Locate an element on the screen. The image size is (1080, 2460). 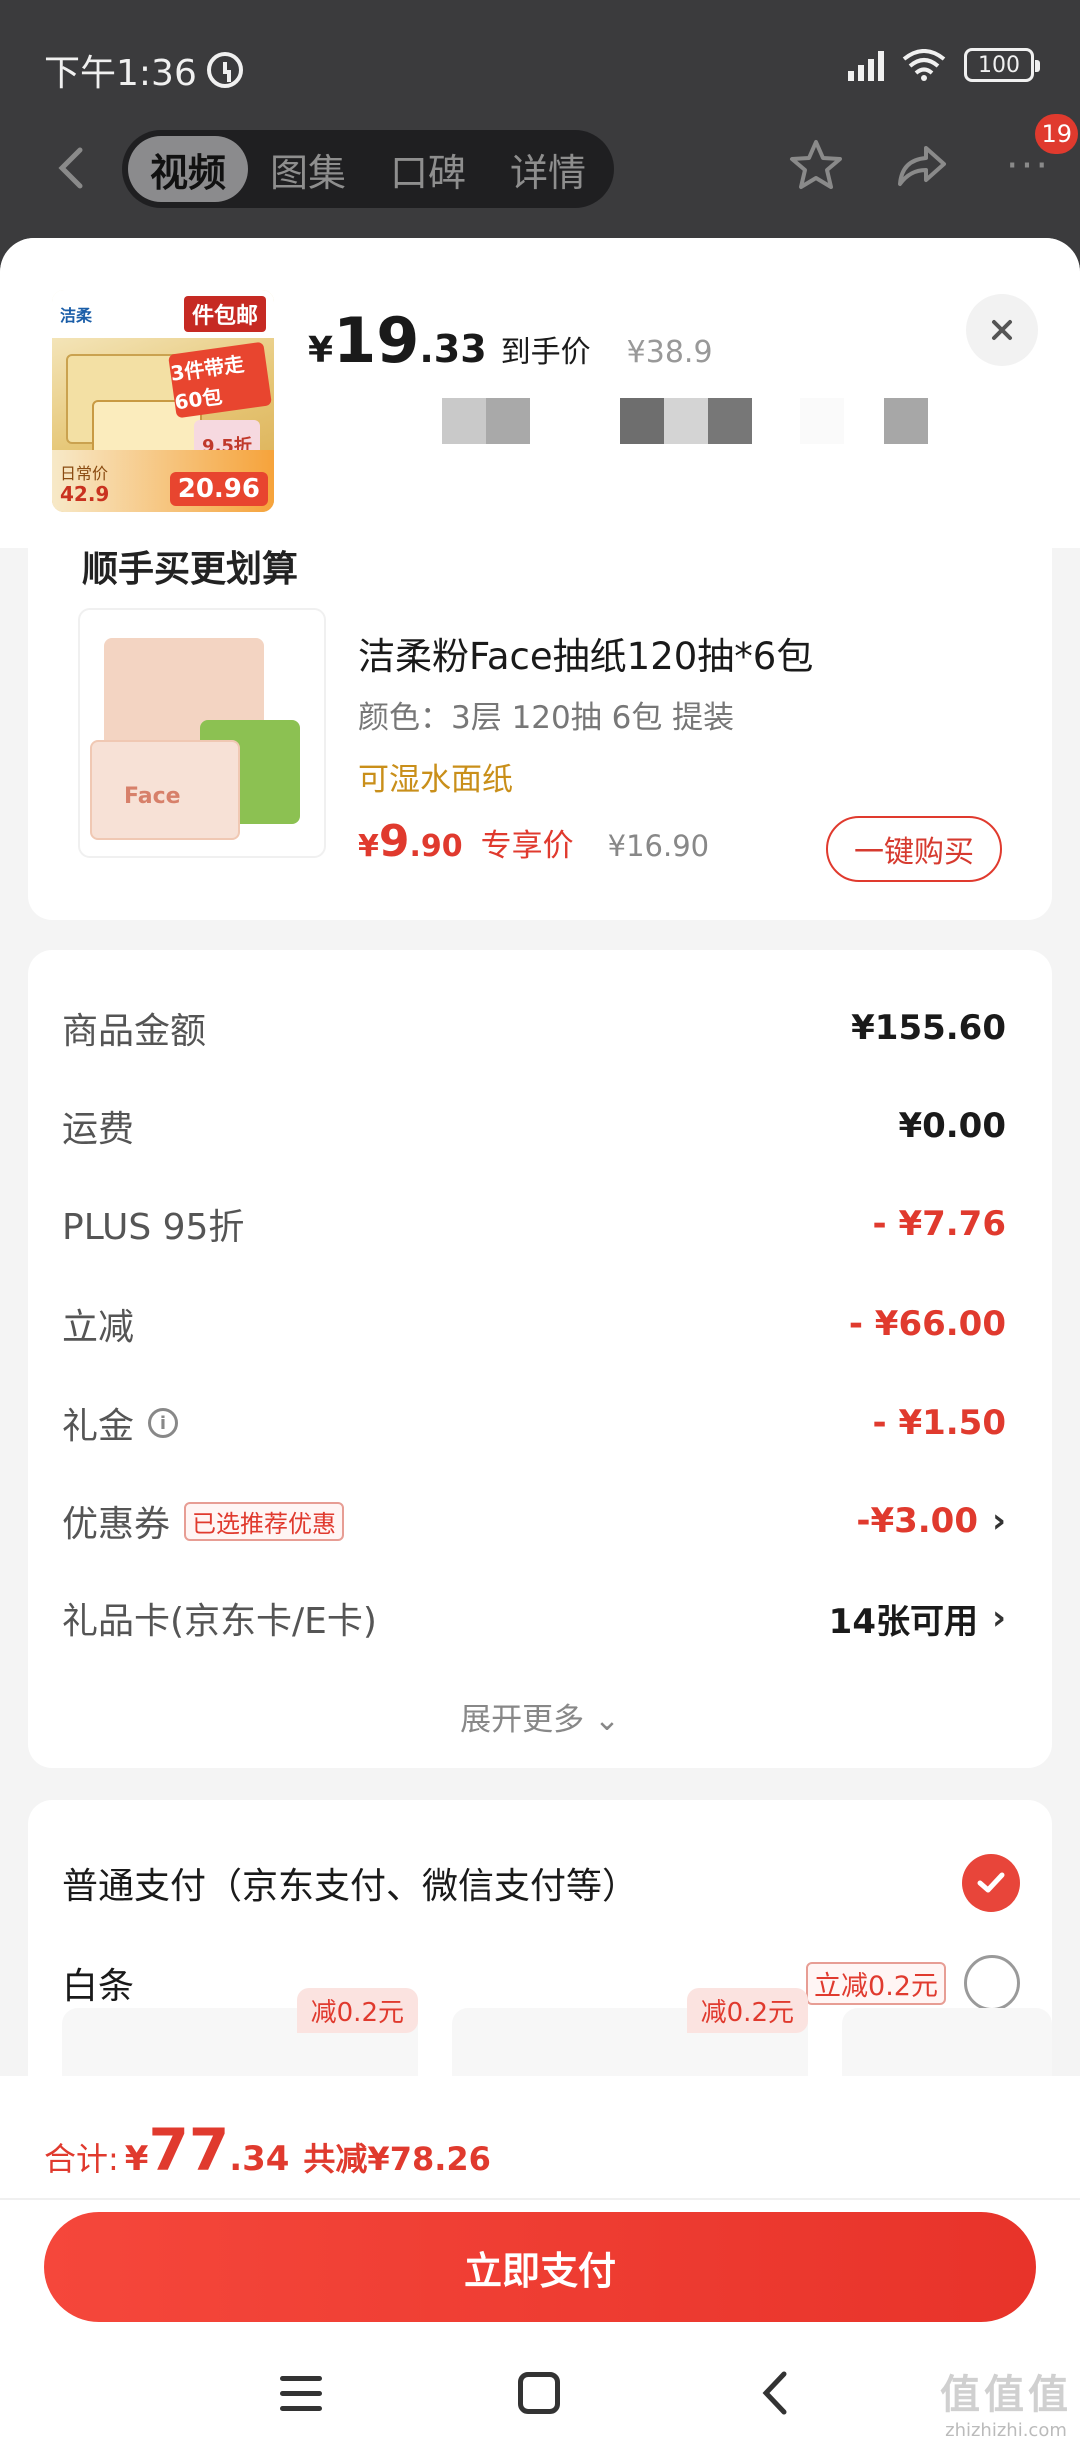
original-price: ¥38.9 is located at coordinates (669, 352).